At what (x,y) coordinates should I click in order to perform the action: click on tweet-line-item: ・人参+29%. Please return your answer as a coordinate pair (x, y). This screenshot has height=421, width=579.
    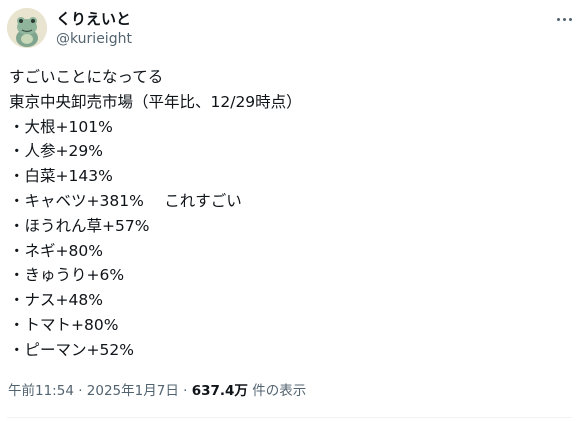
    Looking at the image, I should click on (56, 151).